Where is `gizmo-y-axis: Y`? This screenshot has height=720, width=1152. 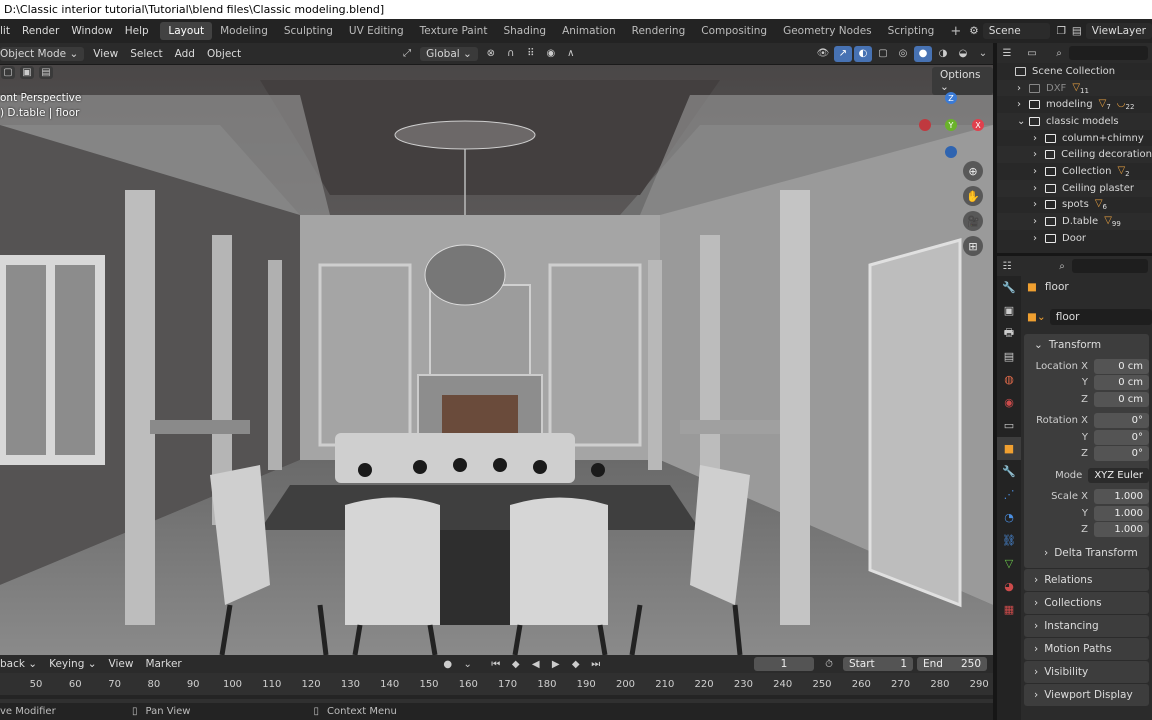 gizmo-y-axis: Y is located at coordinates (951, 125).